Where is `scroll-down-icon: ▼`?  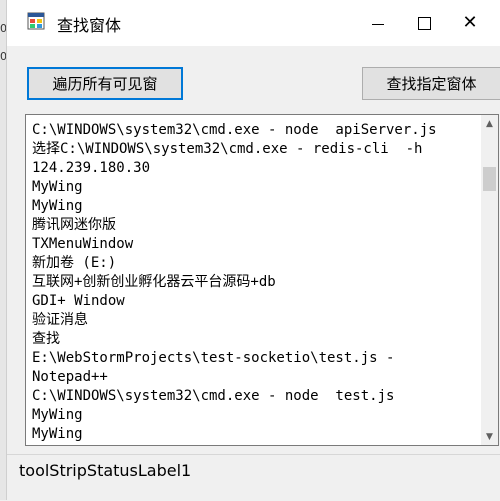
scroll-down-icon: ▼ is located at coordinates (489, 436).